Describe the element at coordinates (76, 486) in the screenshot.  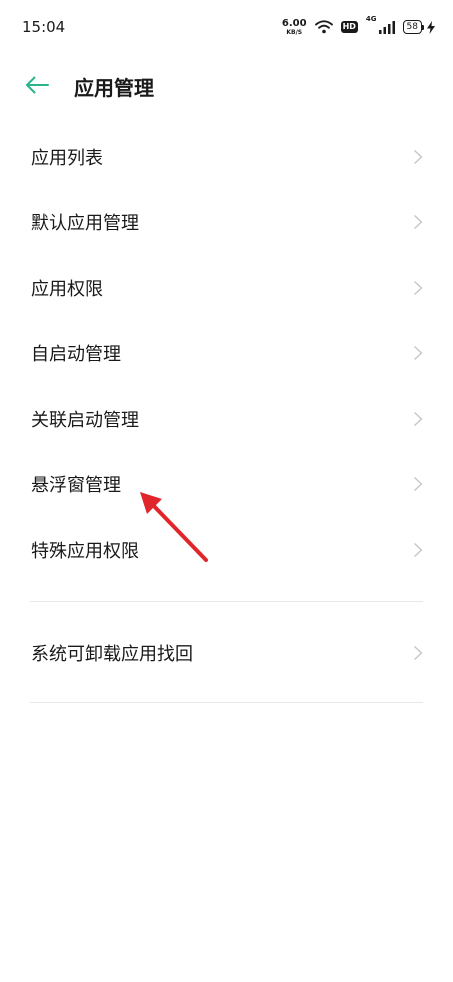
I see `menu-item-label: 悬浮窗管理` at that location.